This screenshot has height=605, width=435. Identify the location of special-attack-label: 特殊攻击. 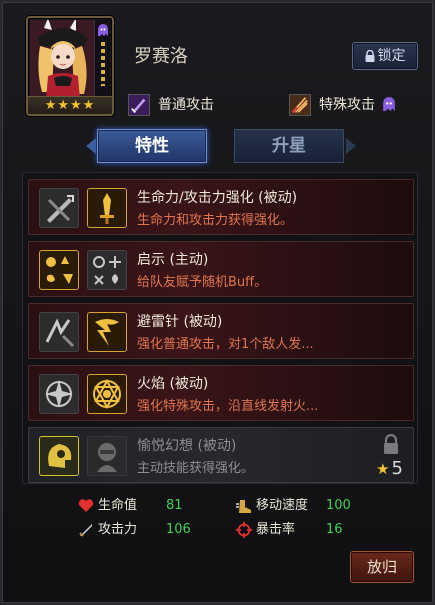
(347, 105).